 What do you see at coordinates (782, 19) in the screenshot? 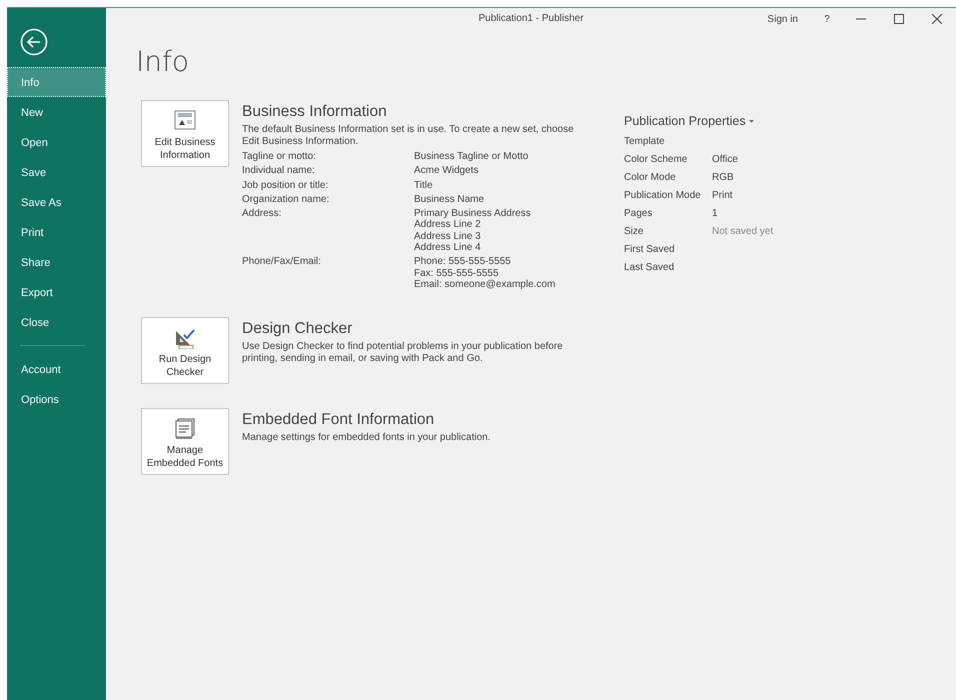
I see `sign-in-link: Sign in` at bounding box center [782, 19].